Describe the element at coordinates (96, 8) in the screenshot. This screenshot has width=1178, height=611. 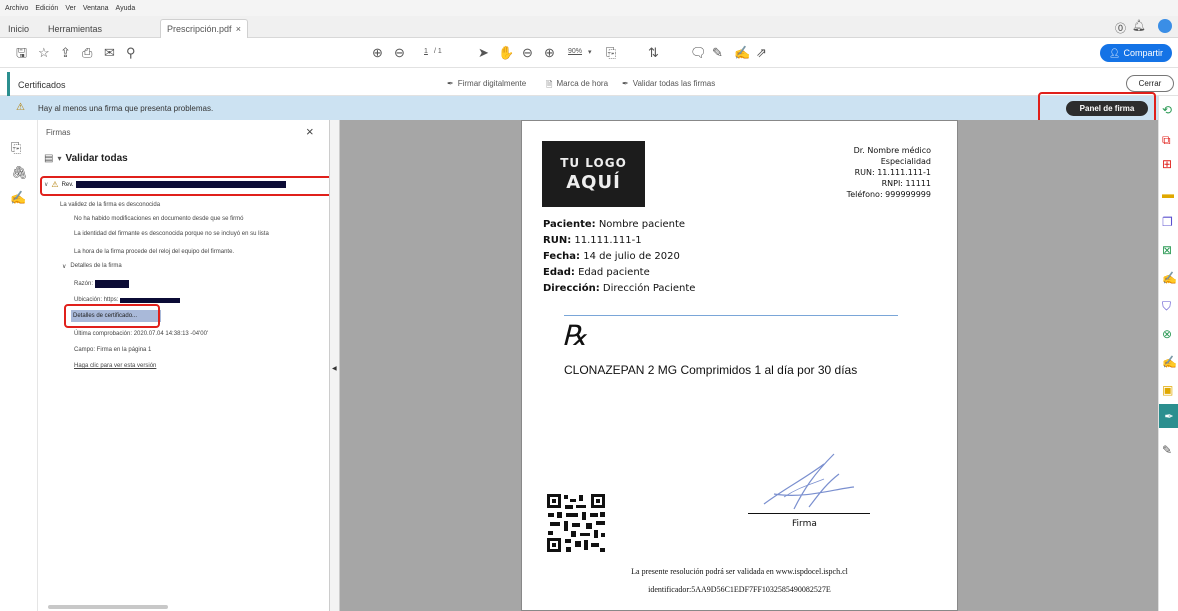
I see `menu-ventana: Ventana` at that location.